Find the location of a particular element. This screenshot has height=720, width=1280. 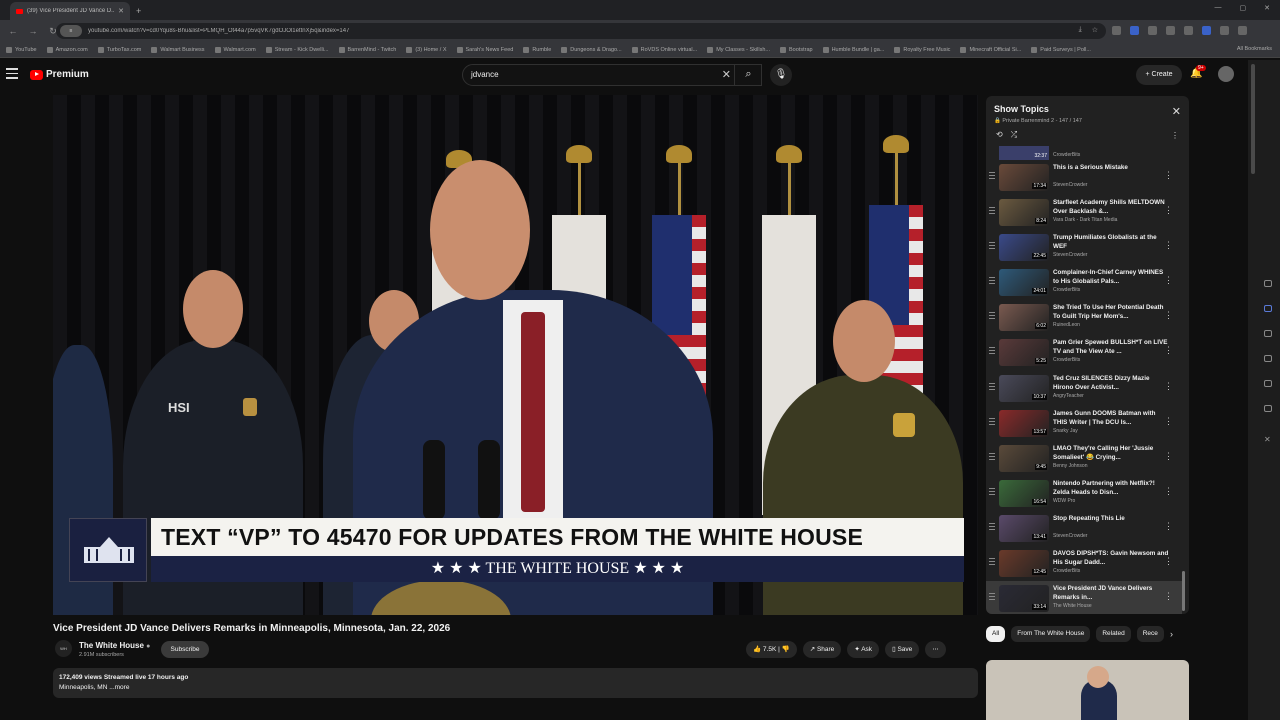

playlist-scrollbar is located at coordinates (1184, 381).